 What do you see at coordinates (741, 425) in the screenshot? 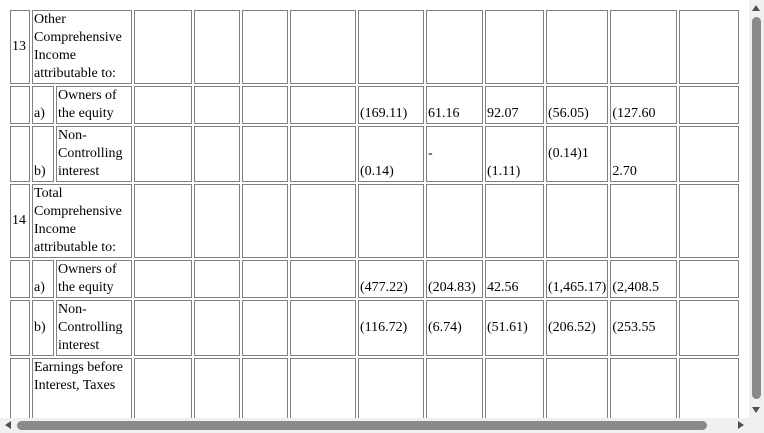
I see `scroll-right-arrow-icon` at bounding box center [741, 425].